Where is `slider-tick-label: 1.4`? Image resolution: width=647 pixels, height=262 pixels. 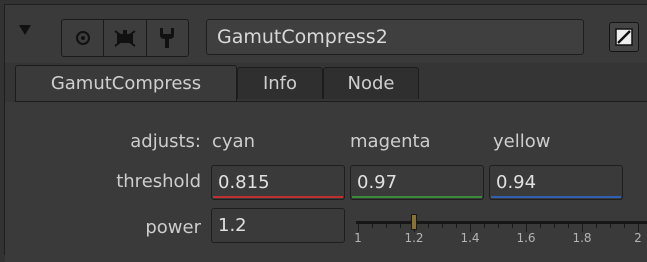 slider-tick-label: 1.4 is located at coordinates (470, 238).